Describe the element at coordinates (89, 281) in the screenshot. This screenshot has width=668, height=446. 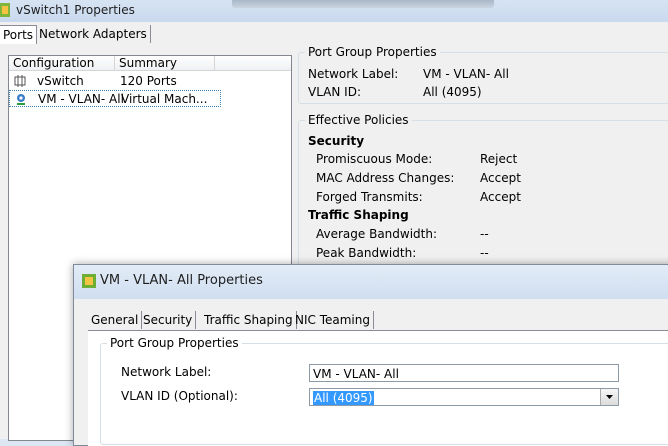
I see `dialog-app-icon` at that location.